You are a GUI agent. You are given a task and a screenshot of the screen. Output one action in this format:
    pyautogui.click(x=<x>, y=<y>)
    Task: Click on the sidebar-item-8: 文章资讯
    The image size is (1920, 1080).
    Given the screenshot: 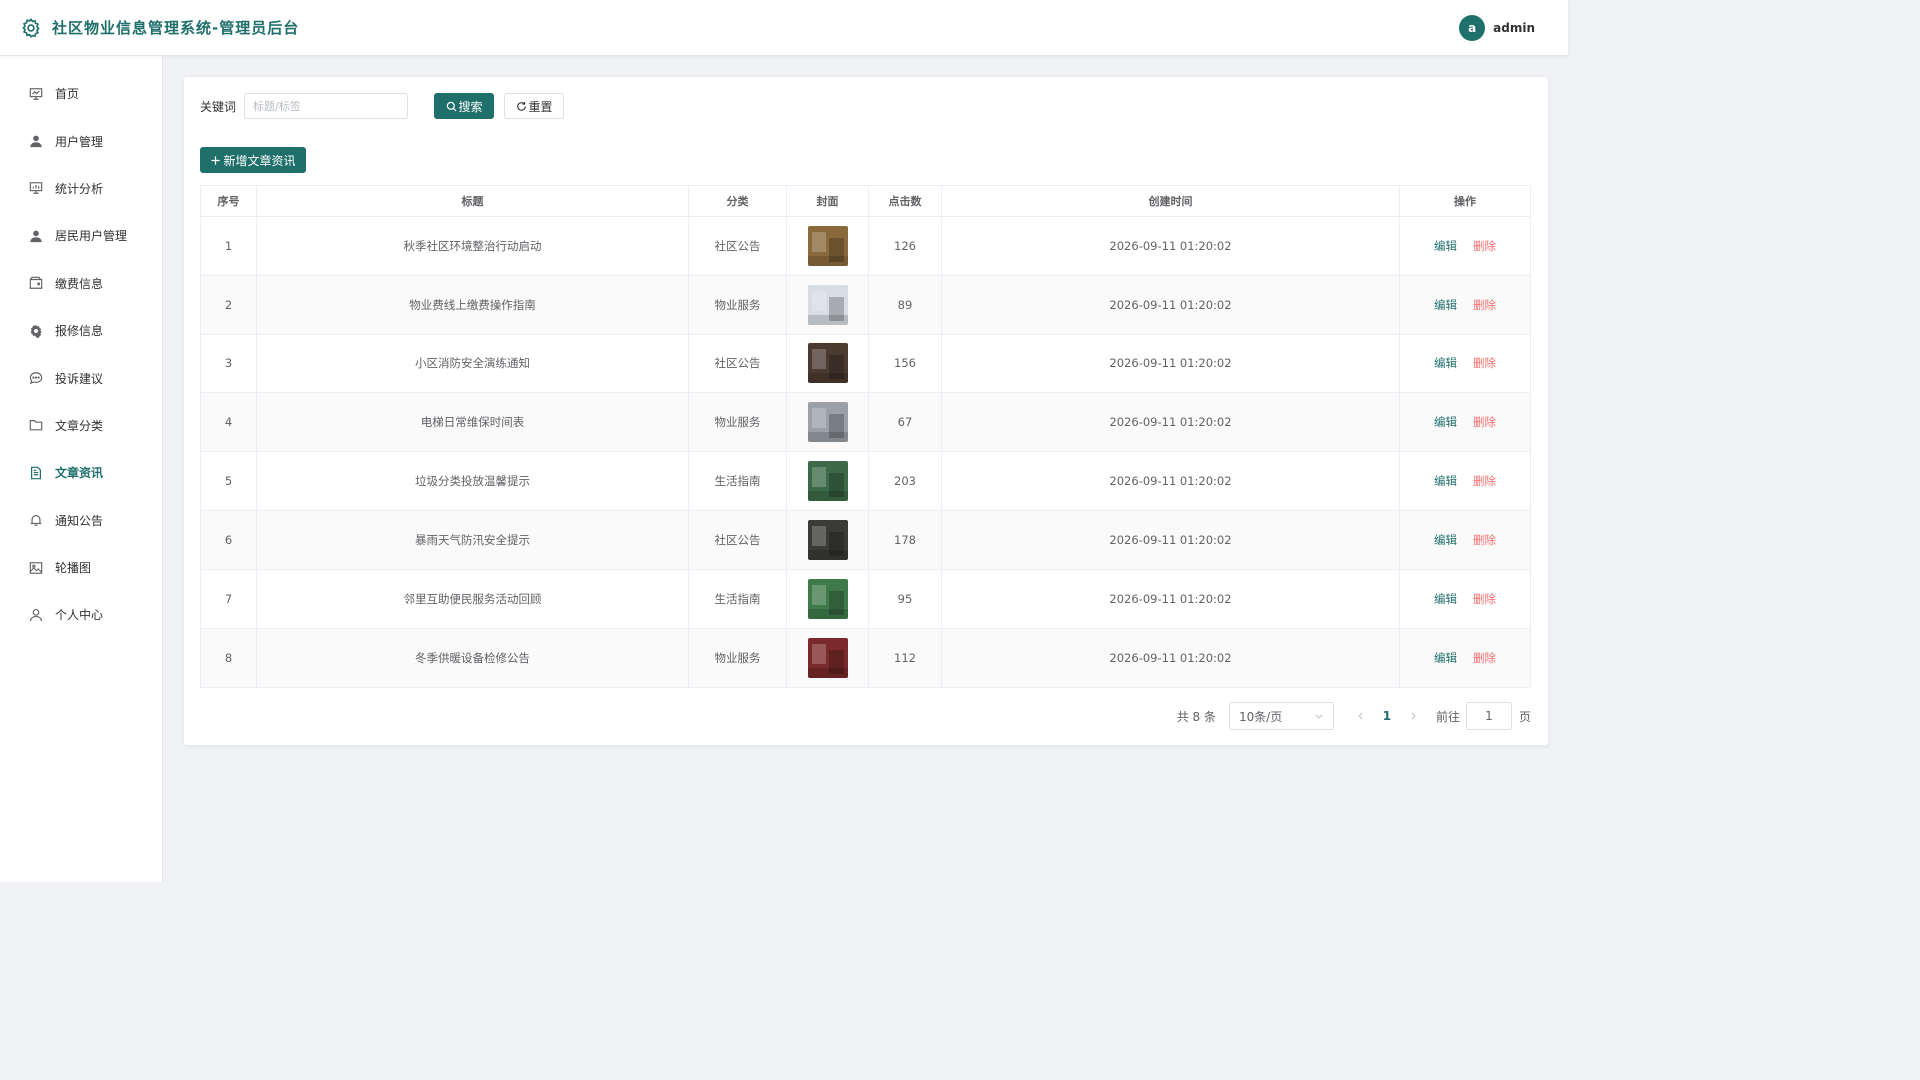 What is the action you would take?
    pyautogui.click(x=81, y=472)
    